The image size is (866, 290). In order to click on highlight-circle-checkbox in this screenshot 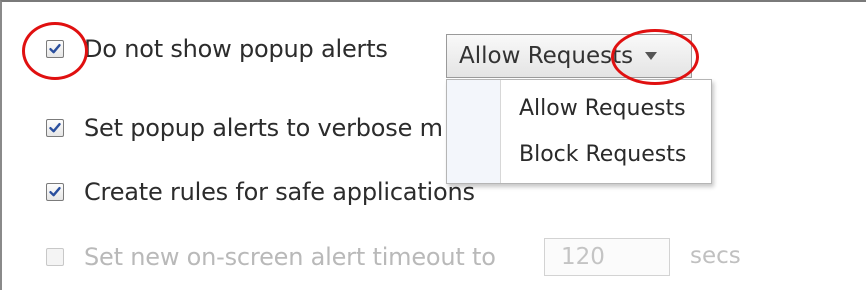, I will do `click(55, 51)`.